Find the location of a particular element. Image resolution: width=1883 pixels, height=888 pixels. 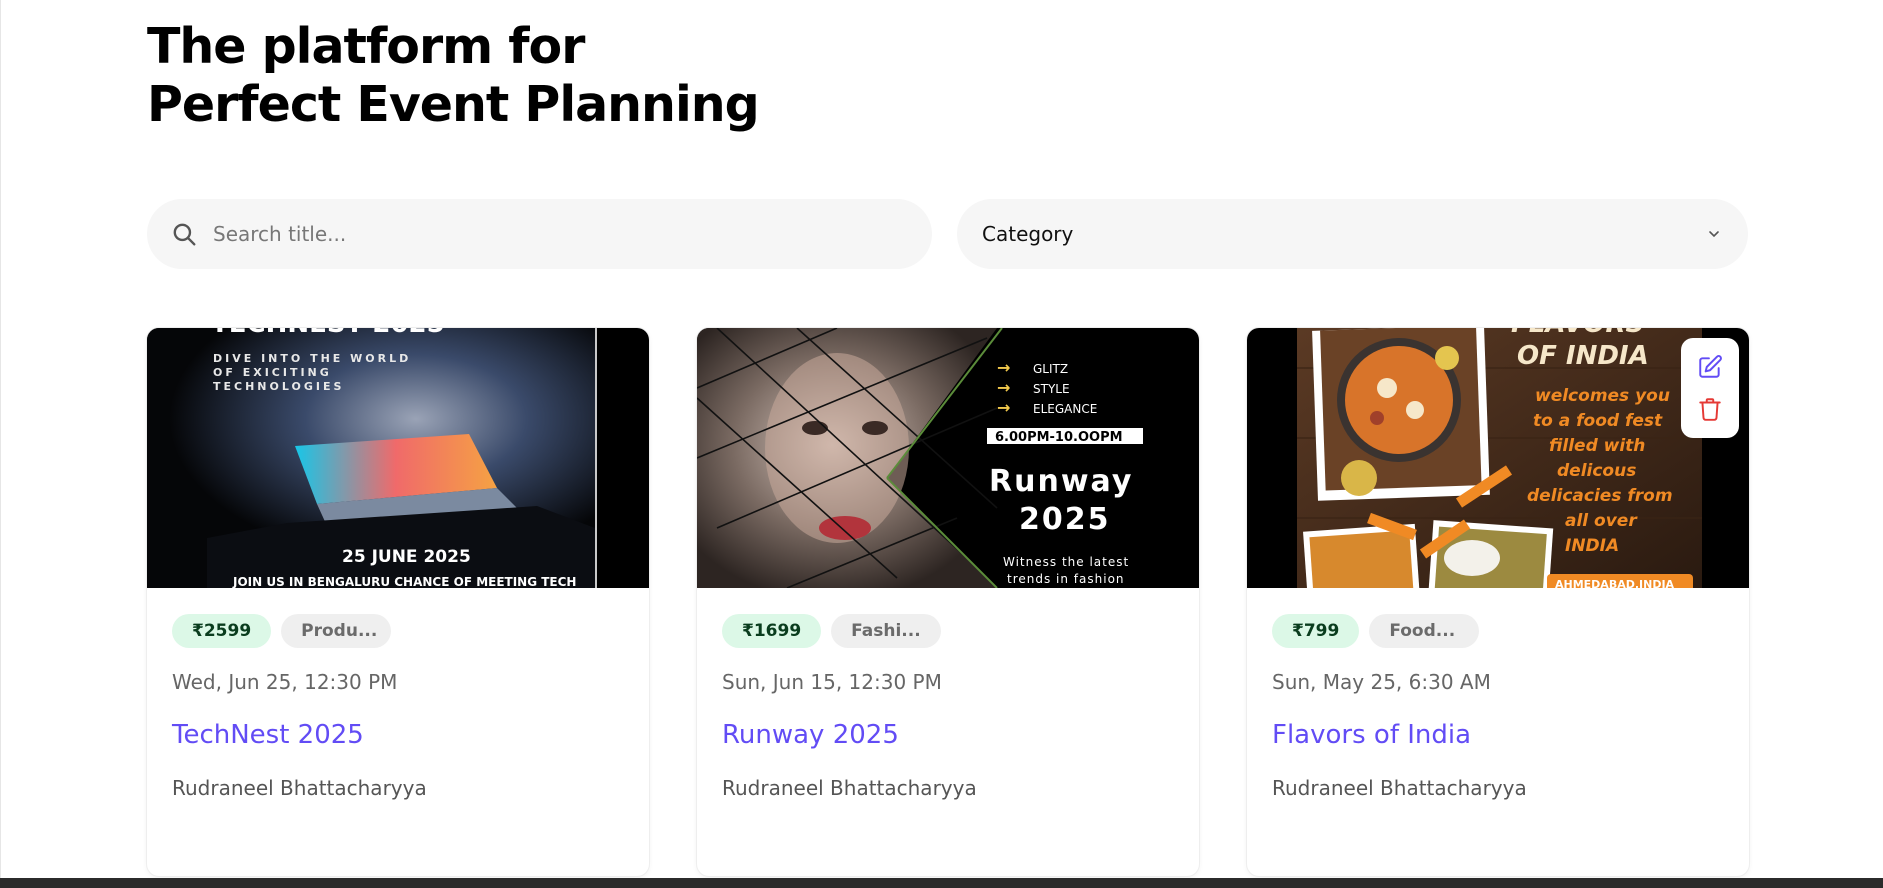

event-title: Runway 2025 is located at coordinates (950, 737).